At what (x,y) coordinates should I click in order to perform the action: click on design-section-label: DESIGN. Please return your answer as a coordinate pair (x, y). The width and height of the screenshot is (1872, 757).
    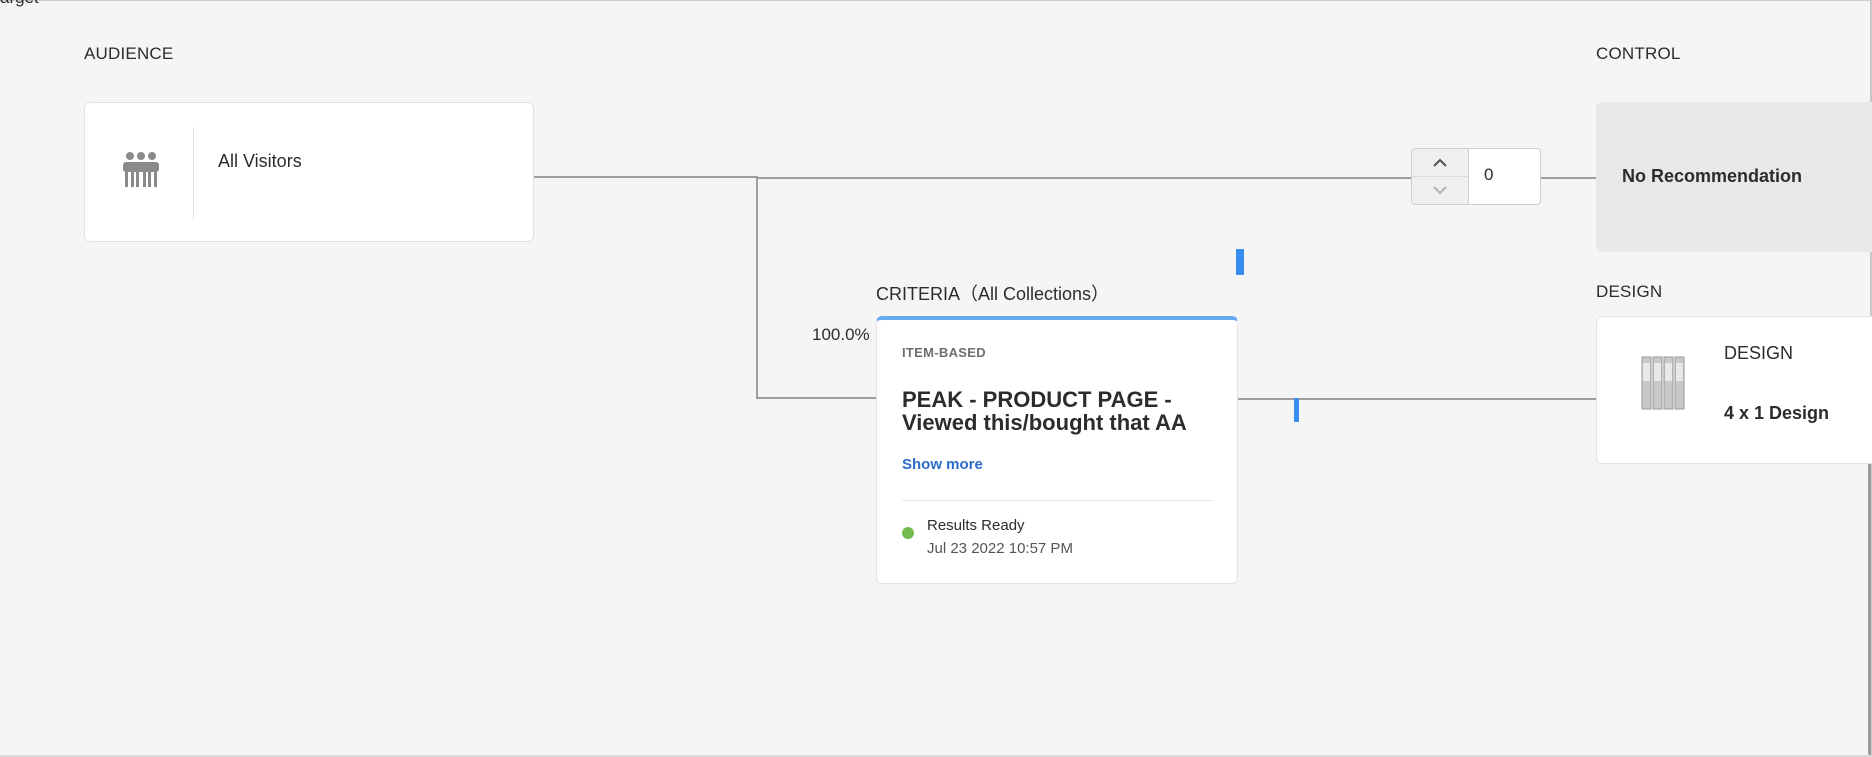
    Looking at the image, I should click on (1629, 291).